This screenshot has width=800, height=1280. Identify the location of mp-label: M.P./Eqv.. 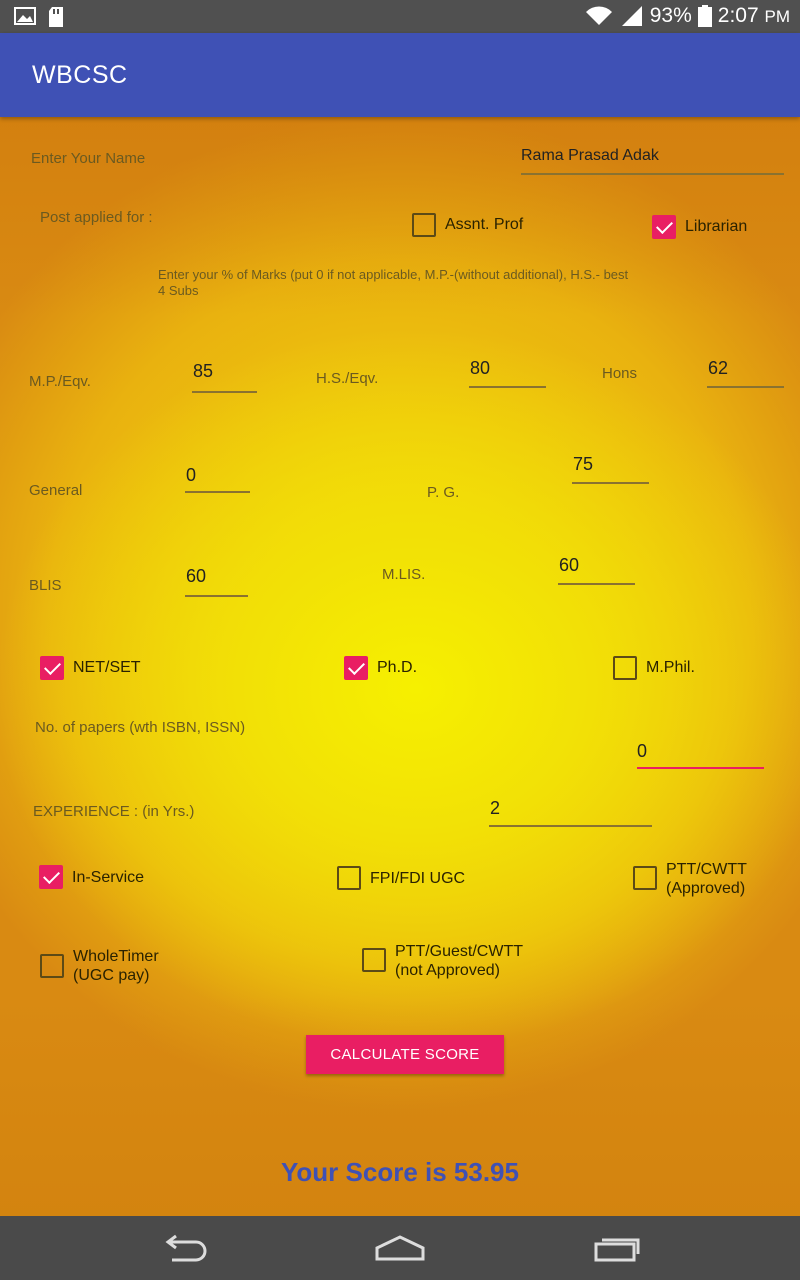
(60, 381).